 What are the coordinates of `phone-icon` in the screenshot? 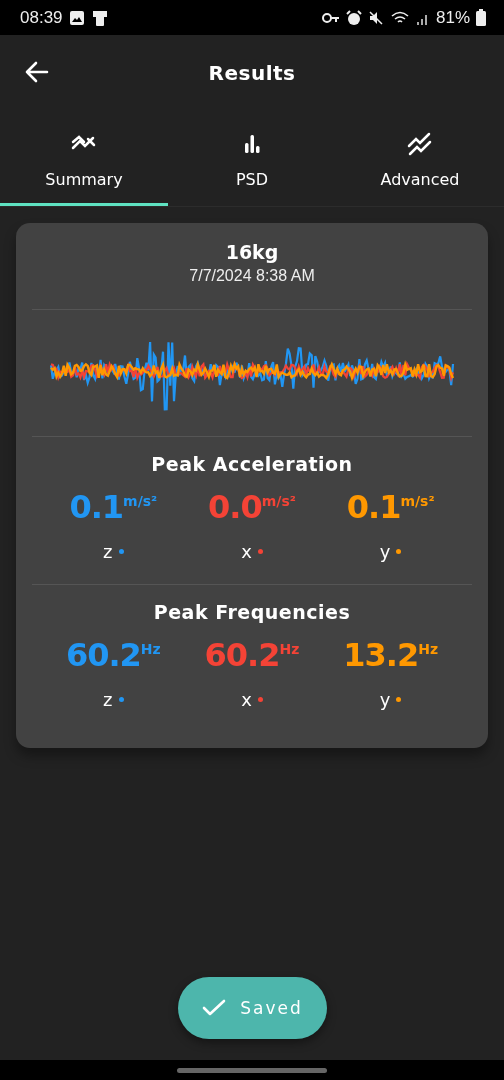 It's located at (99, 17).